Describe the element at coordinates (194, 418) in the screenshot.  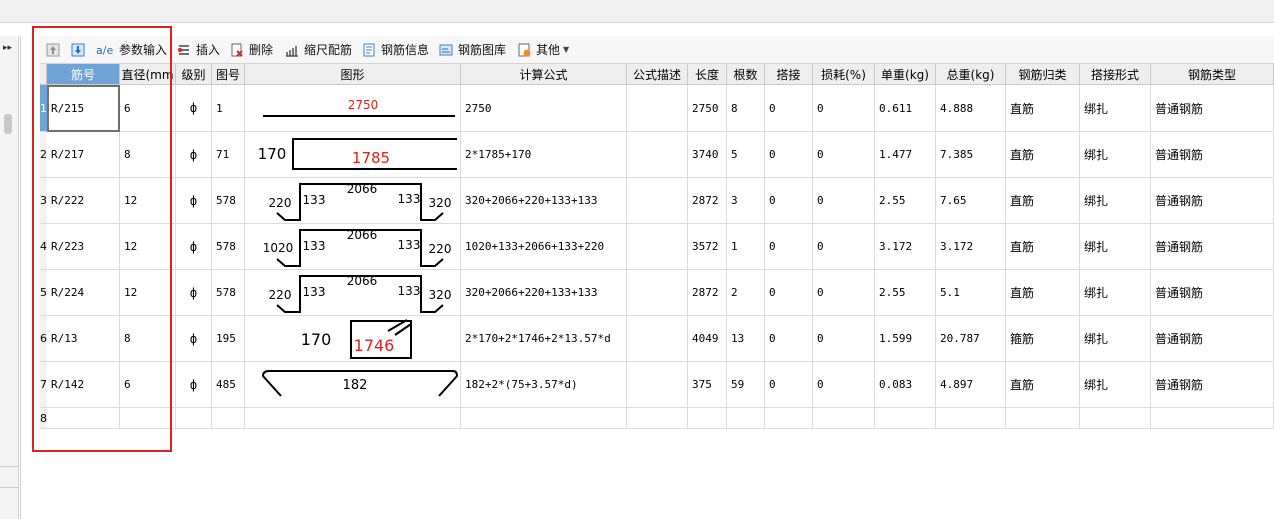
I see `cell-grade` at that location.